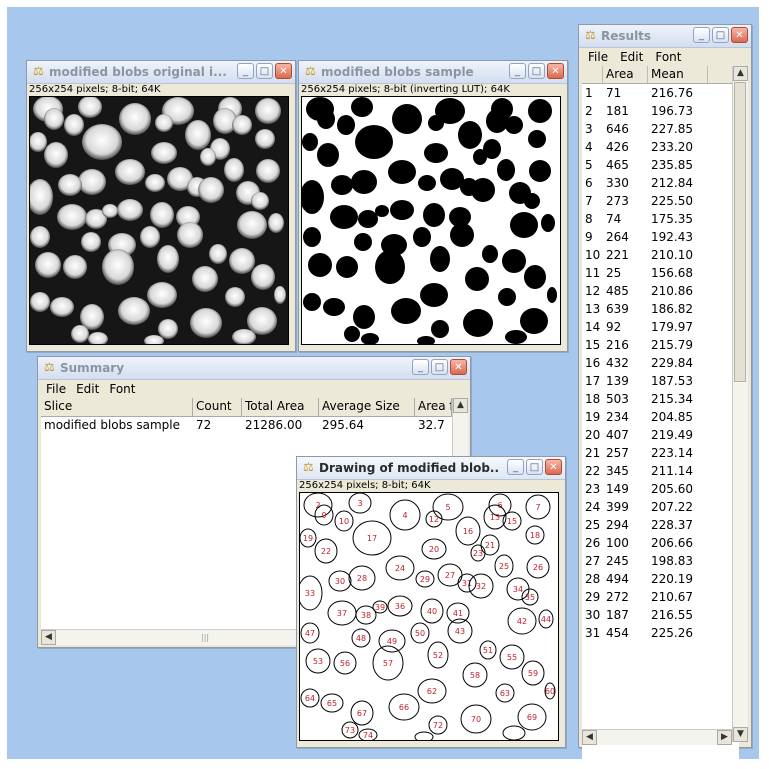  What do you see at coordinates (592, 74) in the screenshot?
I see `column-header-index` at bounding box center [592, 74].